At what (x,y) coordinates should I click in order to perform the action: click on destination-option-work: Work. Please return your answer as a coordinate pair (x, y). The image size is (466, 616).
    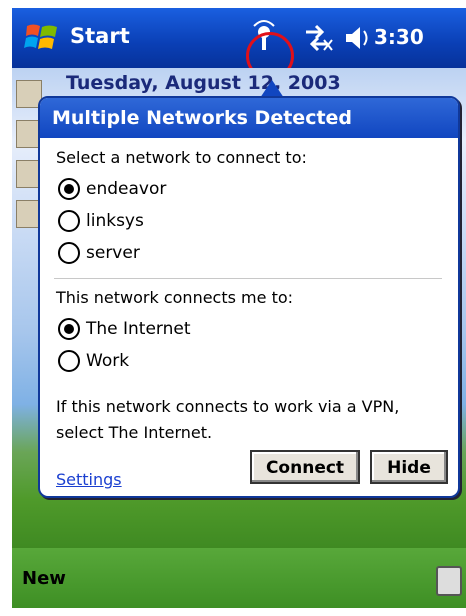
    Looking at the image, I should click on (93, 361).